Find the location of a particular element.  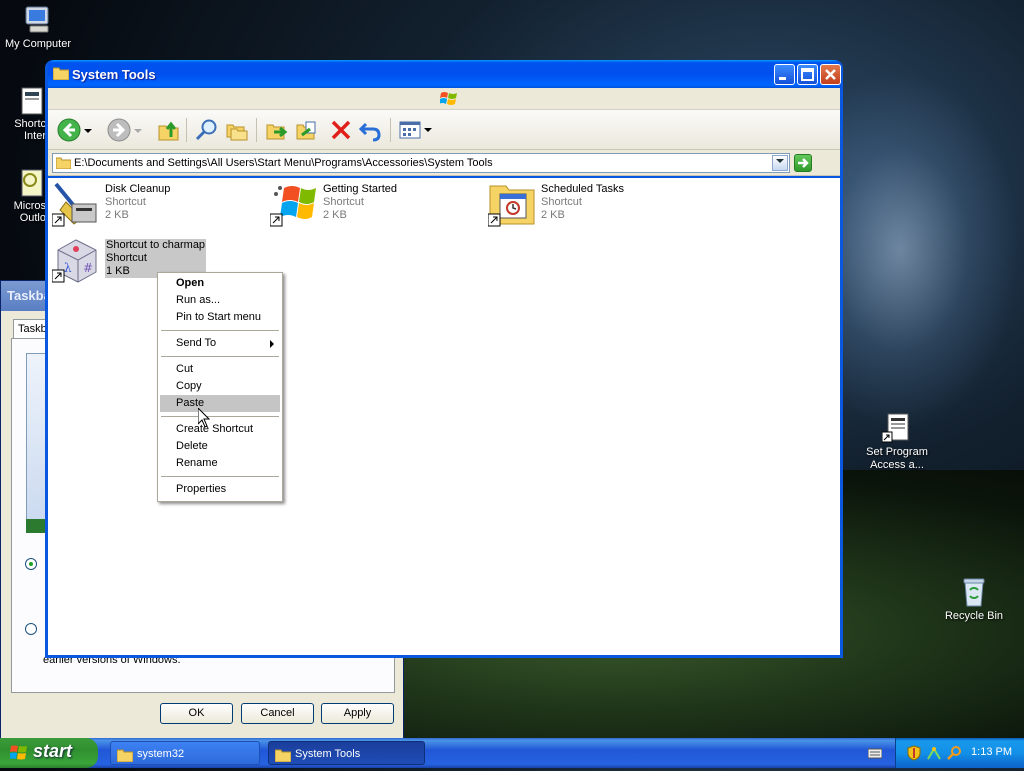

copy-to-icon is located at coordinates (306, 130).